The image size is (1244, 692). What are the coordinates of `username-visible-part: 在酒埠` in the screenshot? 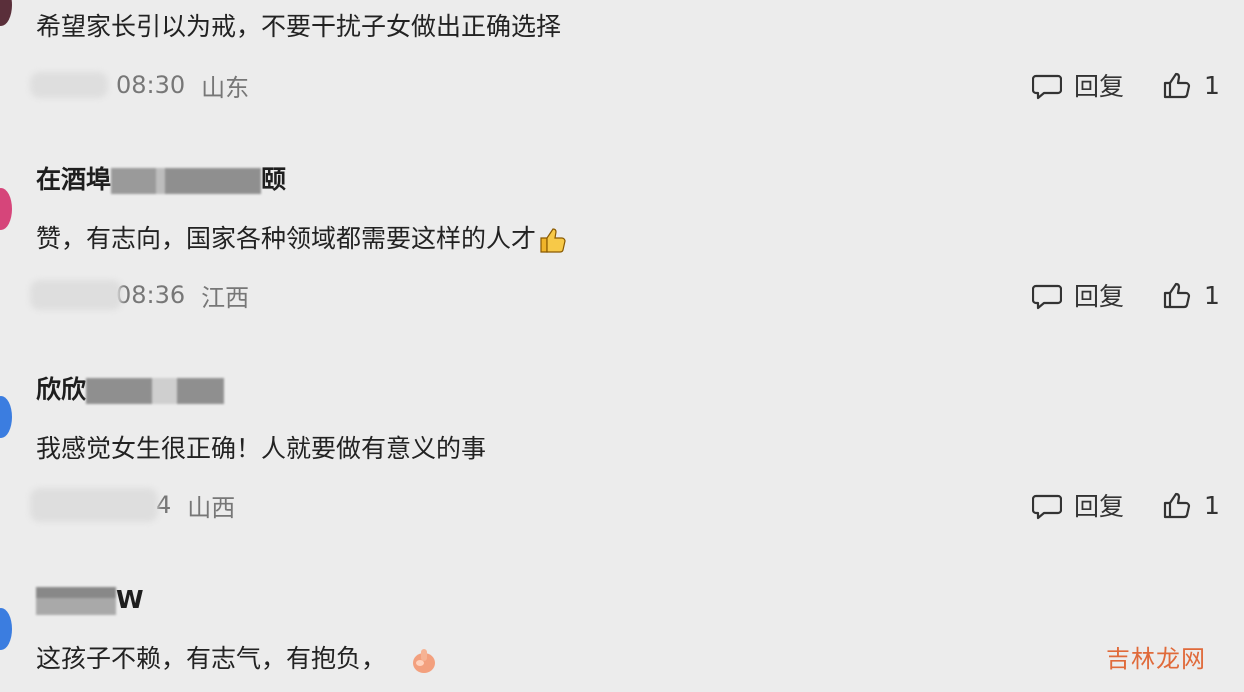 It's located at (74, 179).